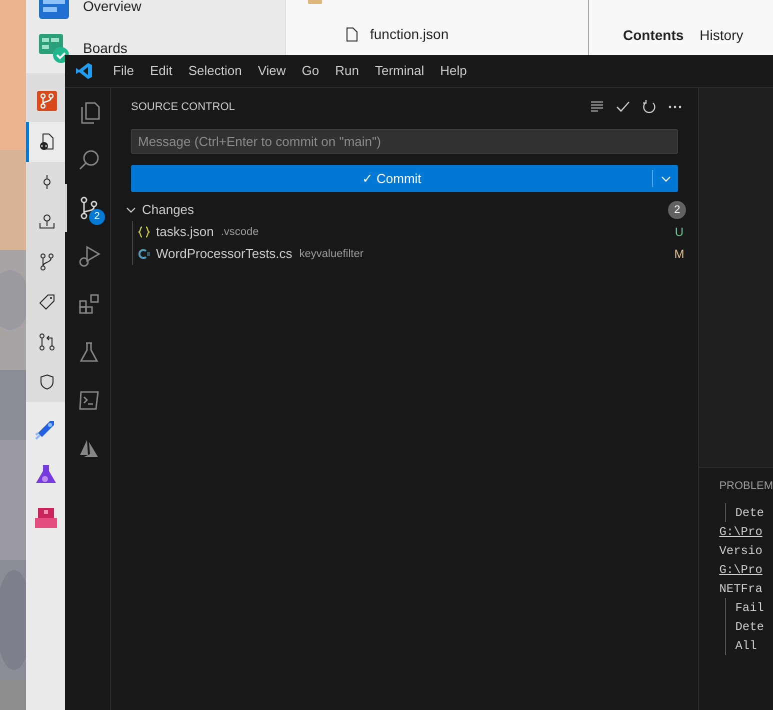  I want to click on menu-item: Terminal, so click(399, 71).